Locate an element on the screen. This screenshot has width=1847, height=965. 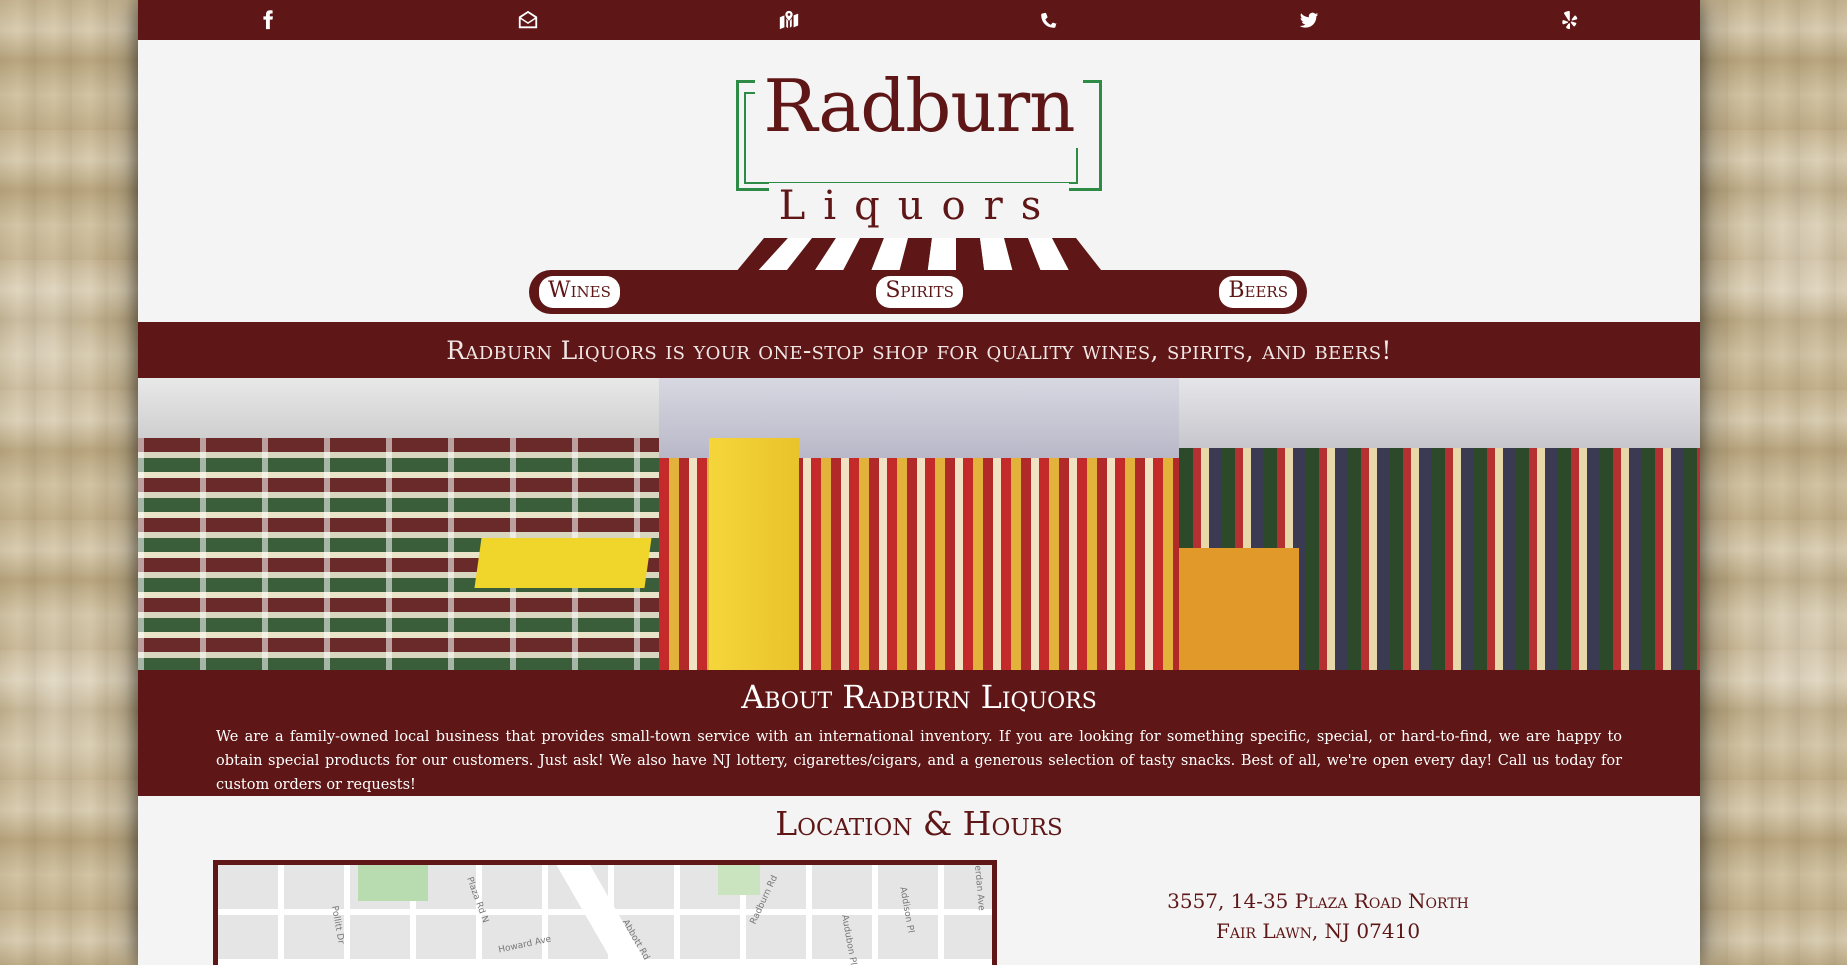
logo-subtitle: Liquors is located at coordinates (919, 206).